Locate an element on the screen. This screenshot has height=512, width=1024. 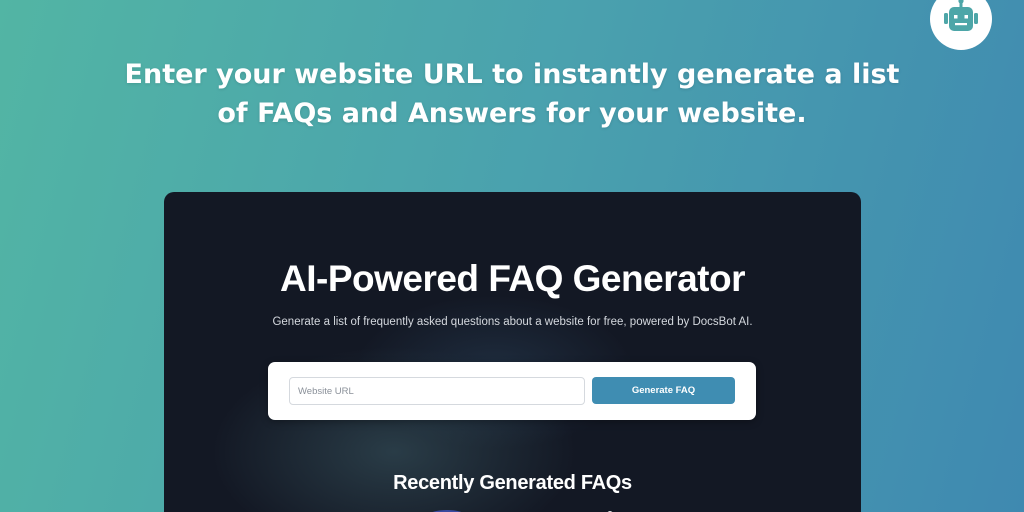
url-form: Generate FAQ is located at coordinates (512, 391).